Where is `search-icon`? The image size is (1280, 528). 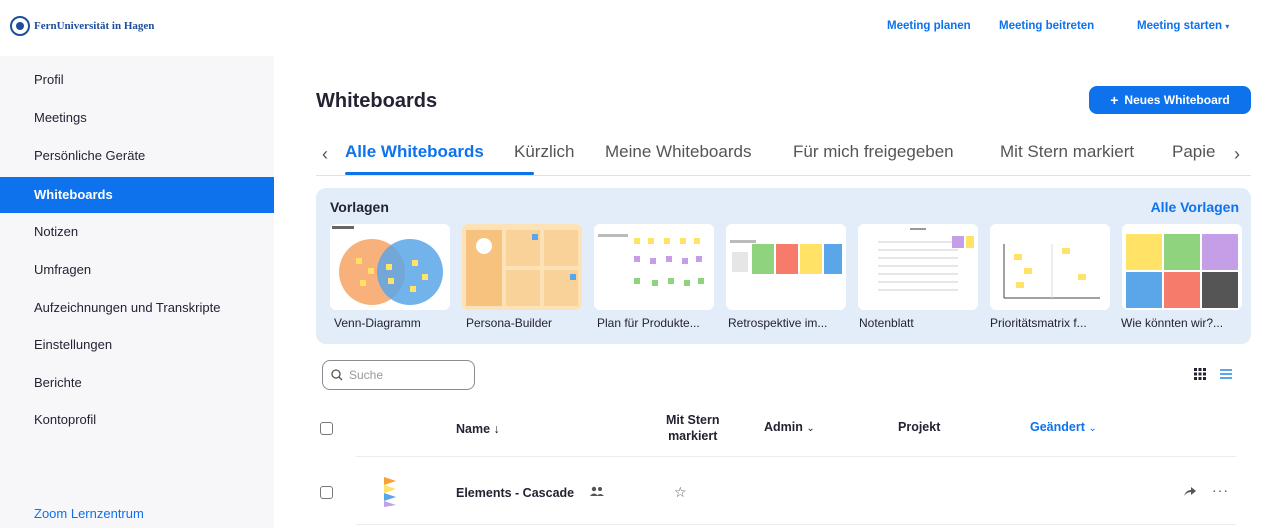
search-icon is located at coordinates (337, 375).